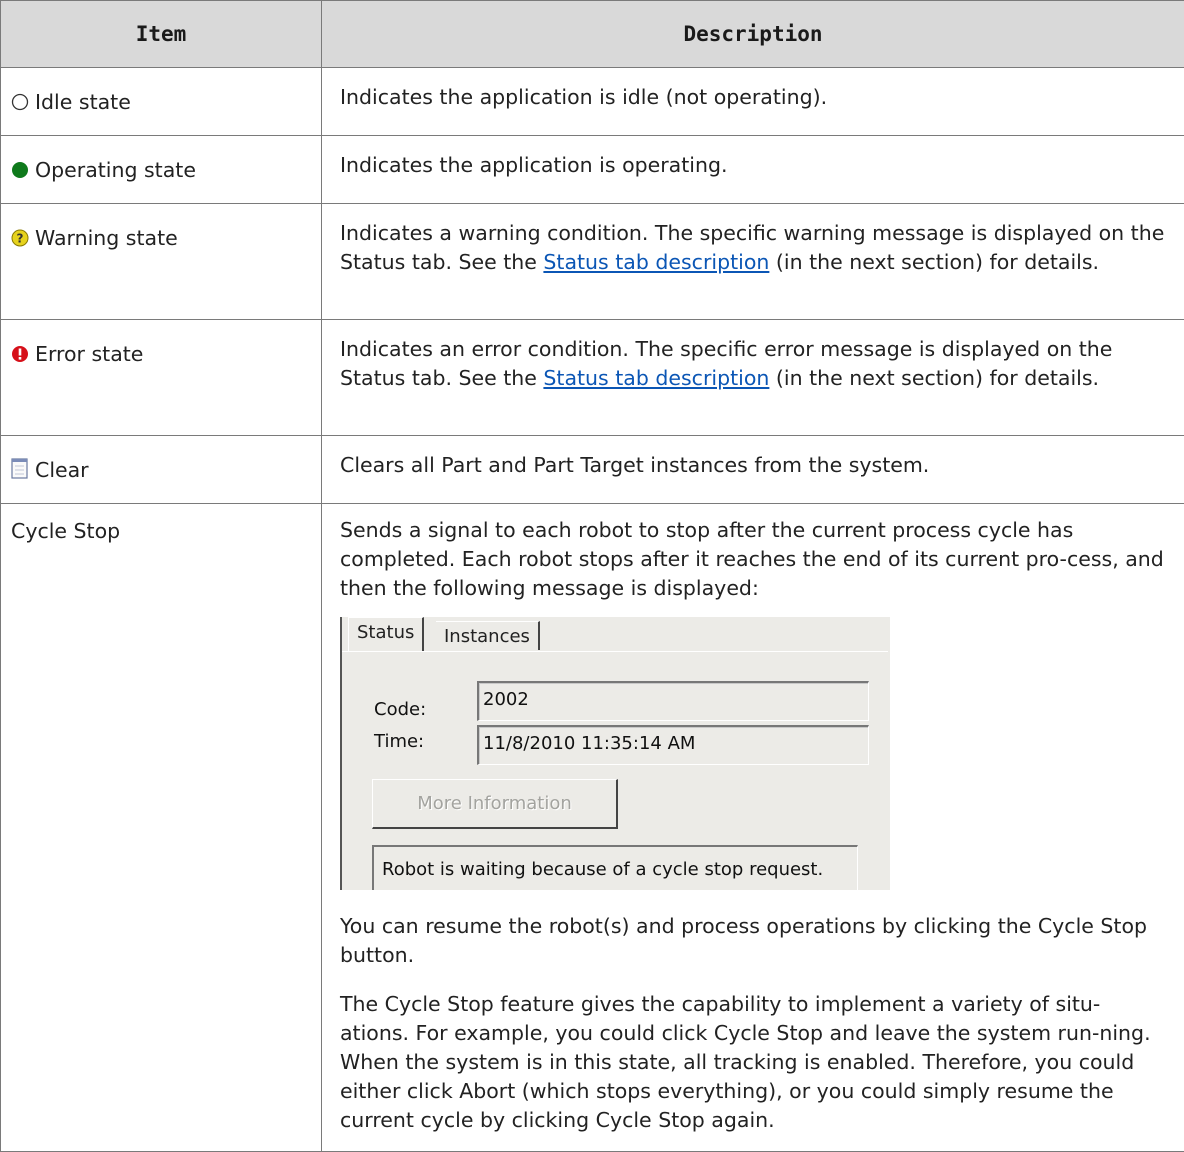 The width and height of the screenshot is (1184, 1152). What do you see at coordinates (161, 470) in the screenshot?
I see `item-cell: Clear` at bounding box center [161, 470].